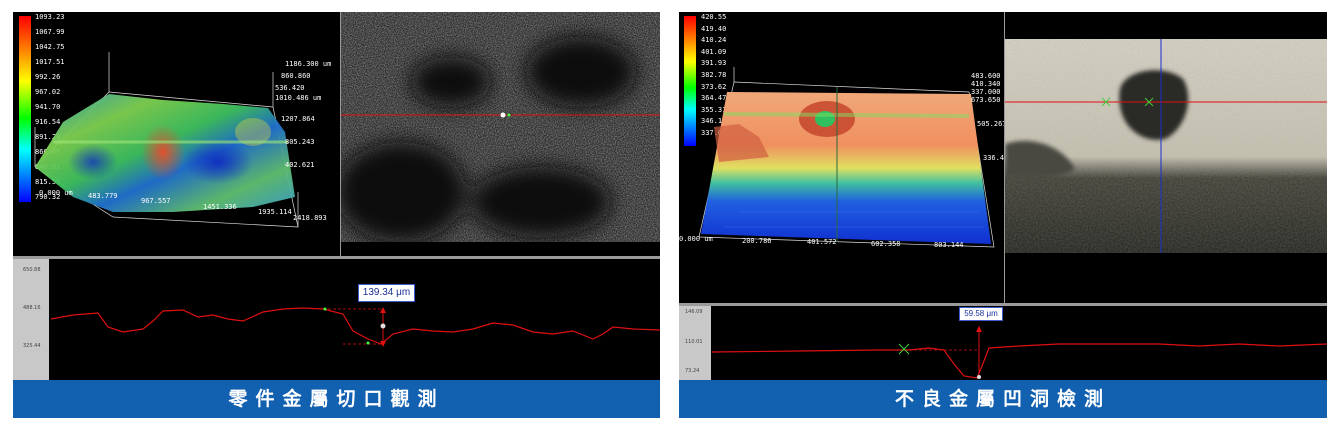 This screenshot has width=1340, height=436. I want to click on right-microscope-view, so click(1166, 146).